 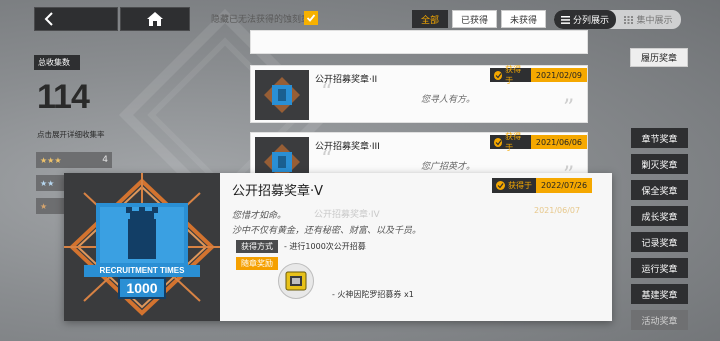 I want to click on filter-obtained: 已获得, so click(x=475, y=19).